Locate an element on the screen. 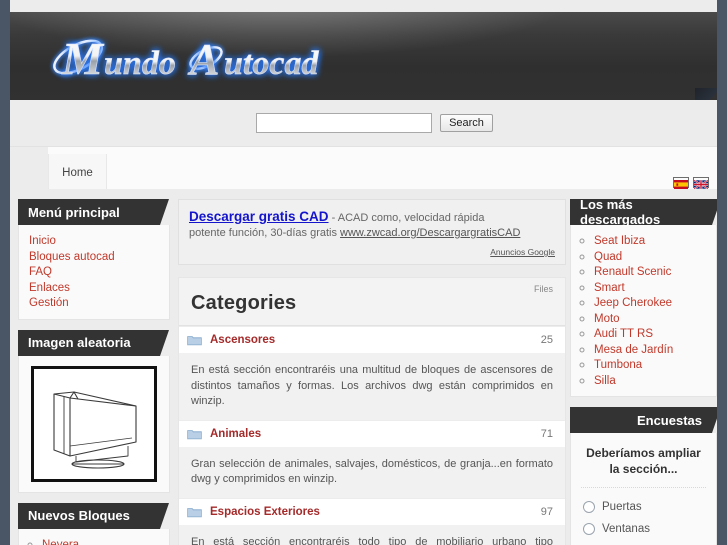 The image size is (727, 545). list-item: FAQ is located at coordinates (94, 272).